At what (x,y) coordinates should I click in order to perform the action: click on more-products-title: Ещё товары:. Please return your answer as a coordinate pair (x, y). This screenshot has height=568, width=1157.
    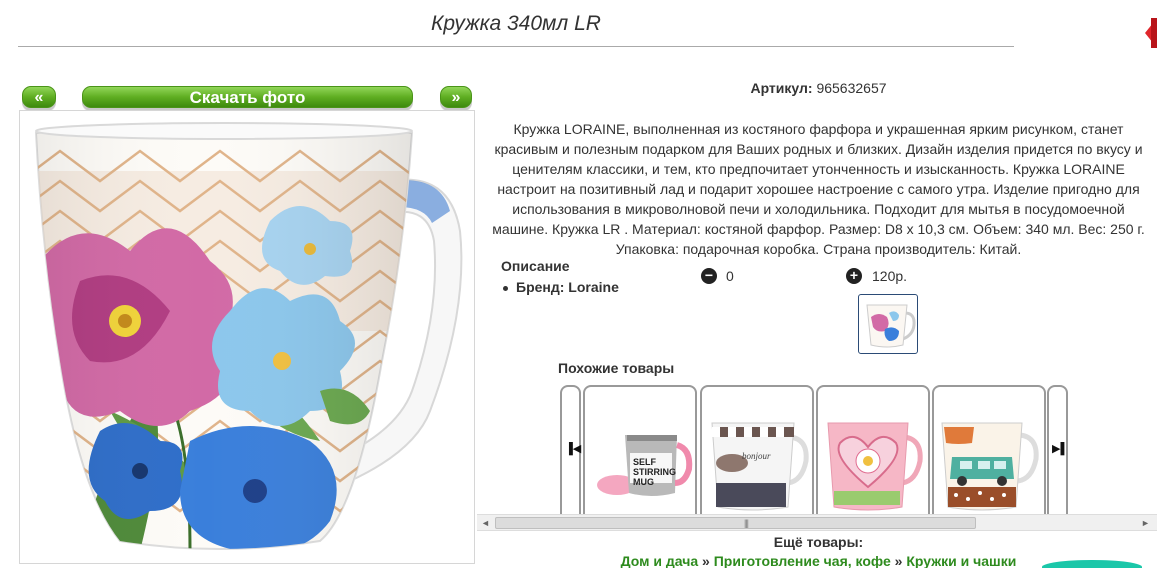
    Looking at the image, I should click on (818, 542).